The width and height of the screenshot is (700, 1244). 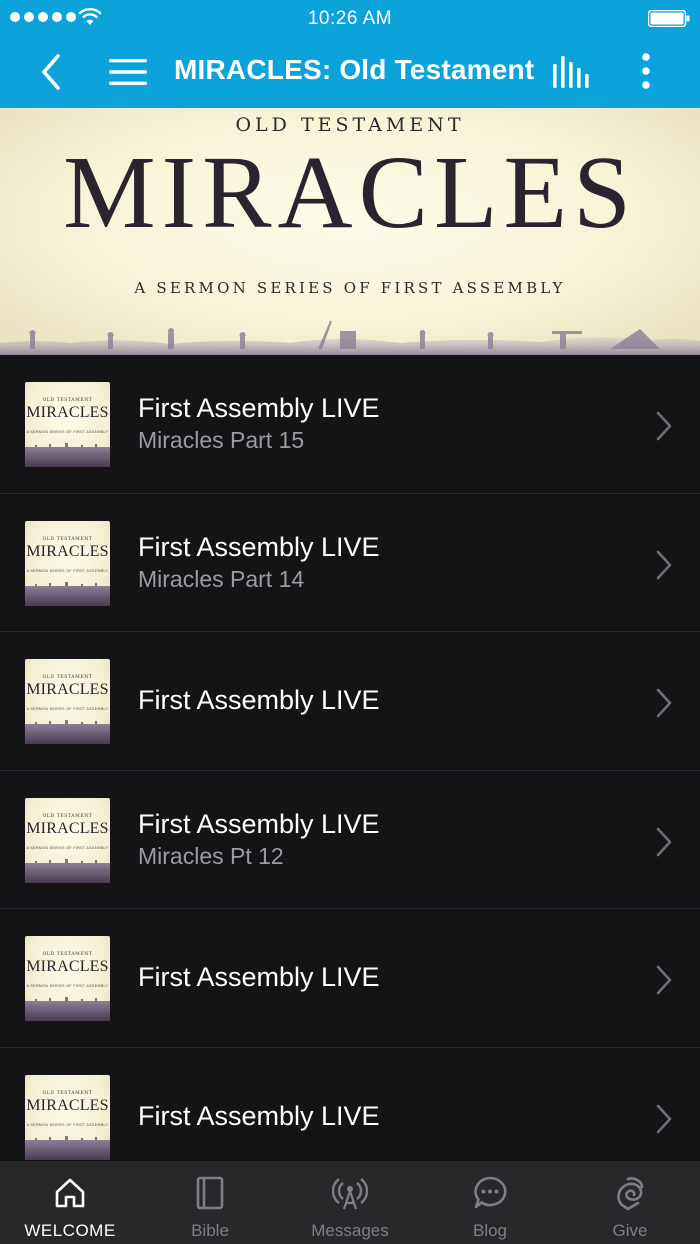 I want to click on episode-subtitle: Miracles Pt 12, so click(x=211, y=855).